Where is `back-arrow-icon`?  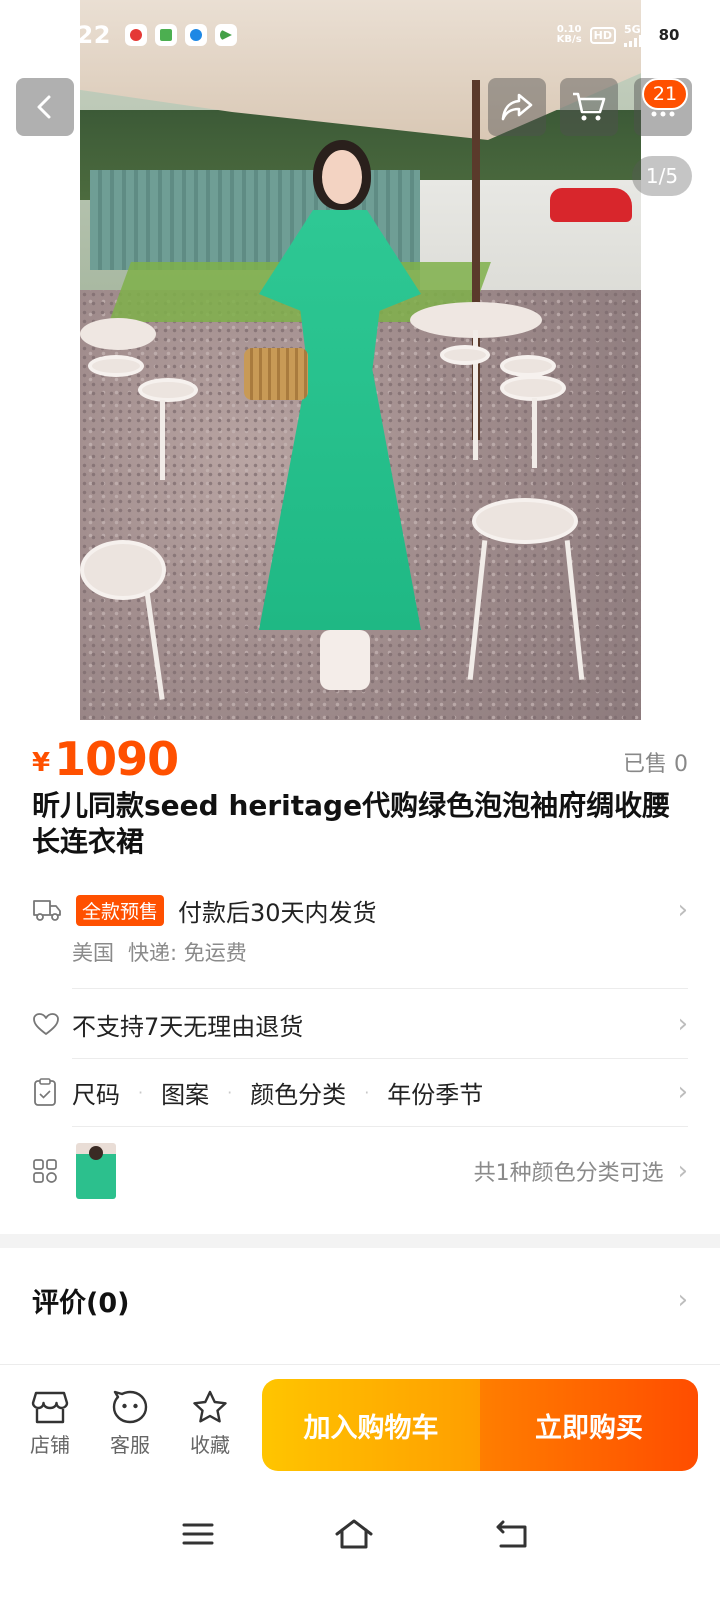
back-arrow-icon is located at coordinates (511, 1534).